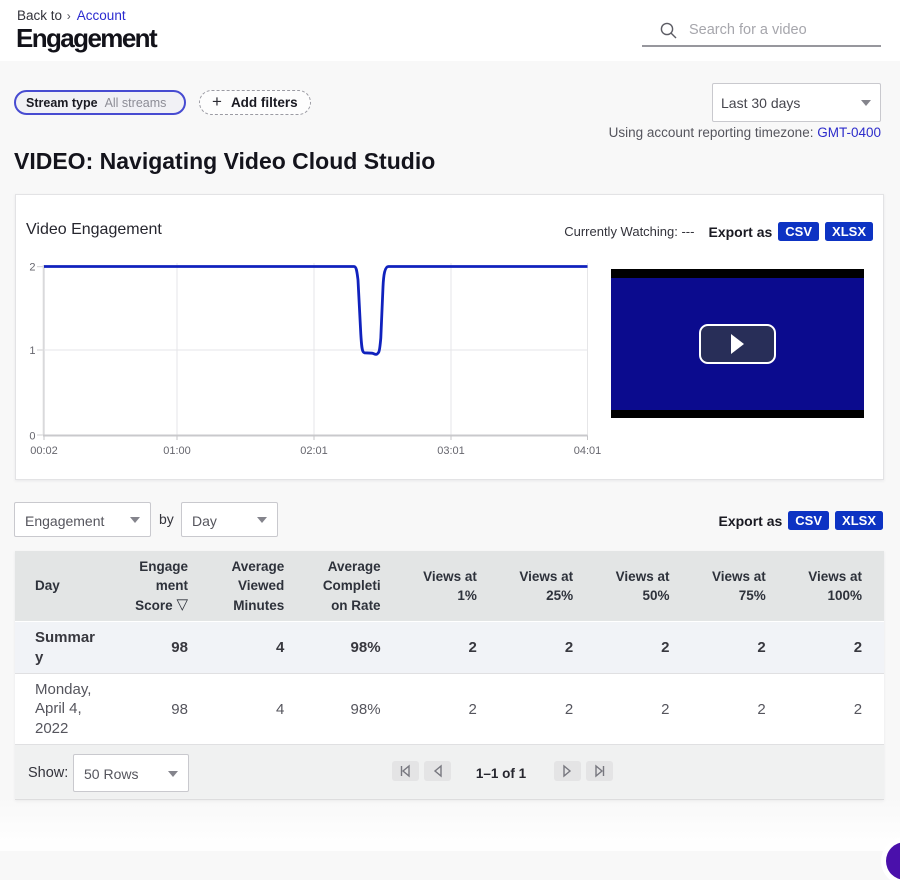  What do you see at coordinates (588, 451) in the screenshot?
I see `svg-text: 04:01` at bounding box center [588, 451].